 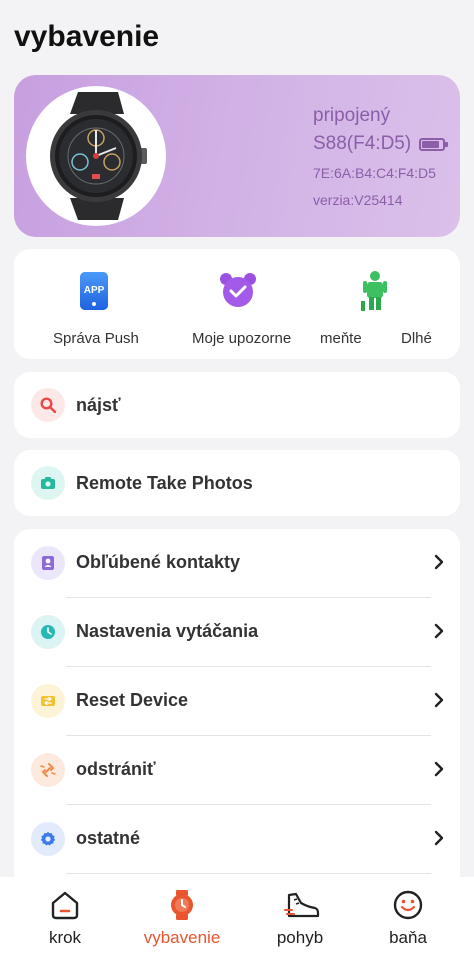 What do you see at coordinates (94, 290) in the screenshot?
I see `svg-text: APP` at bounding box center [94, 290].